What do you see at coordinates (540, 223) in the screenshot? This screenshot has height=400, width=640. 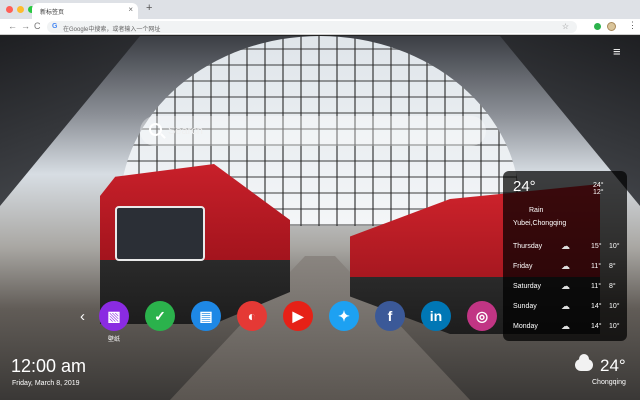 I see `weather-city: Yubei,Chongqing` at bounding box center [540, 223].